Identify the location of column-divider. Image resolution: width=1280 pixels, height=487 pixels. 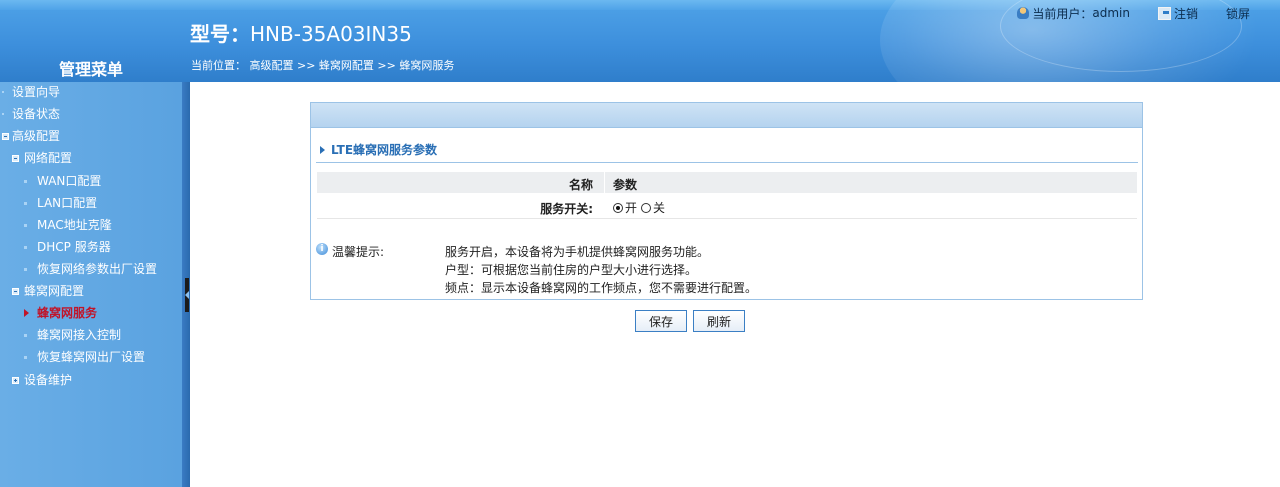
(604, 182).